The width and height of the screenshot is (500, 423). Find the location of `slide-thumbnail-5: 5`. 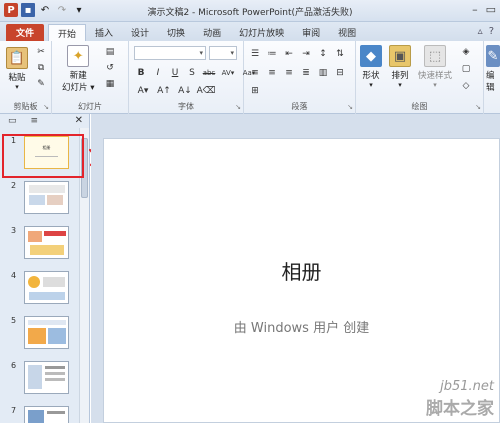

slide-thumbnail-5: 5 is located at coordinates (40, 334).